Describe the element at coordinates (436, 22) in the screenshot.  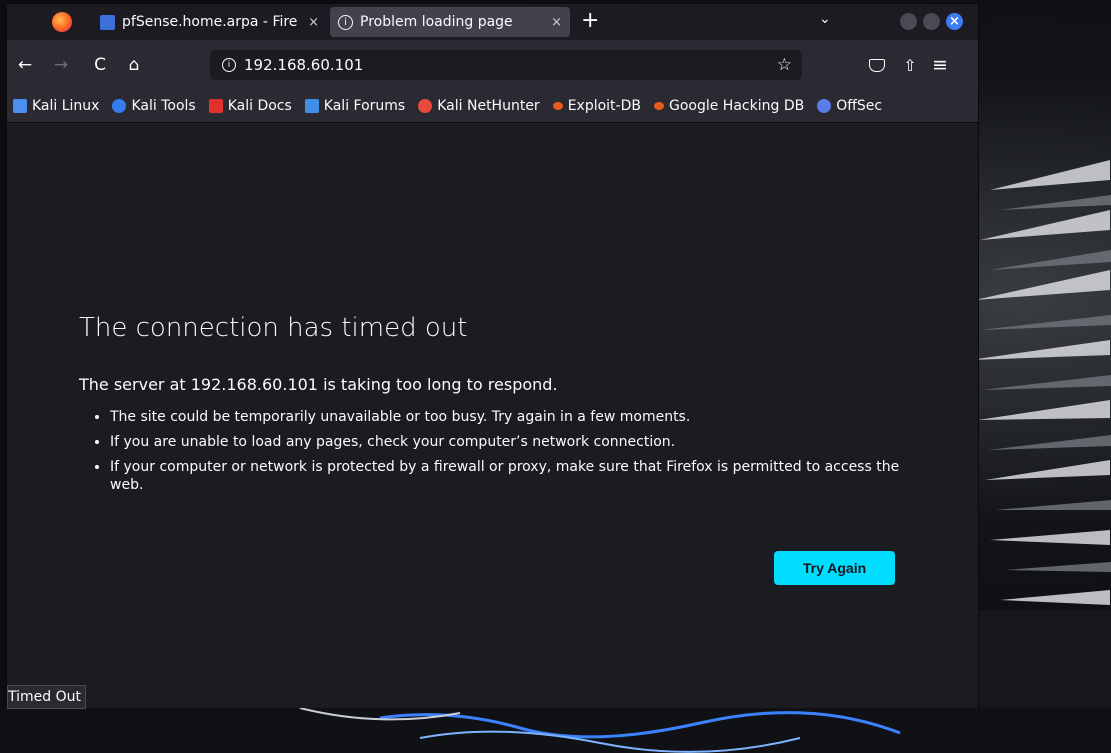
I see `tab-label: Problem loading page` at that location.